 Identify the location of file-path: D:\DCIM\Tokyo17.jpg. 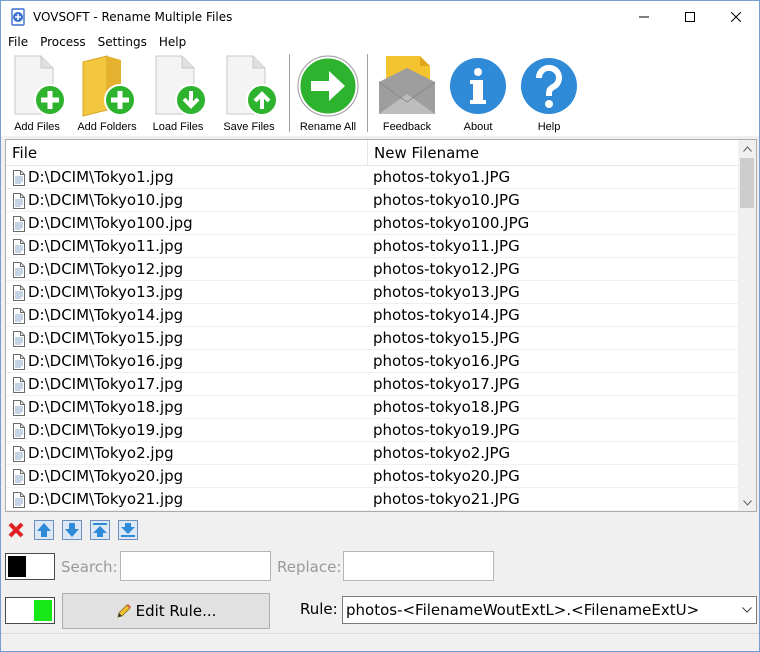
(106, 384).